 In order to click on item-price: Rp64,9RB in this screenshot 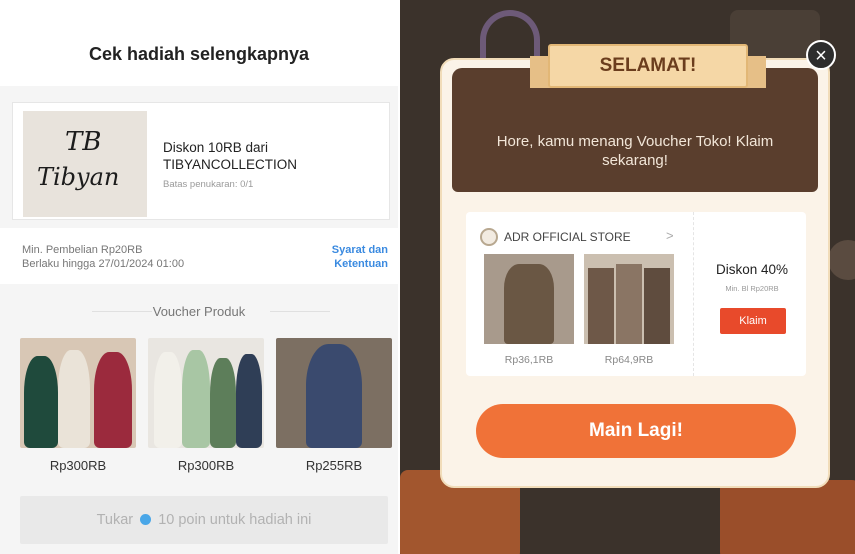, I will do `click(629, 360)`.